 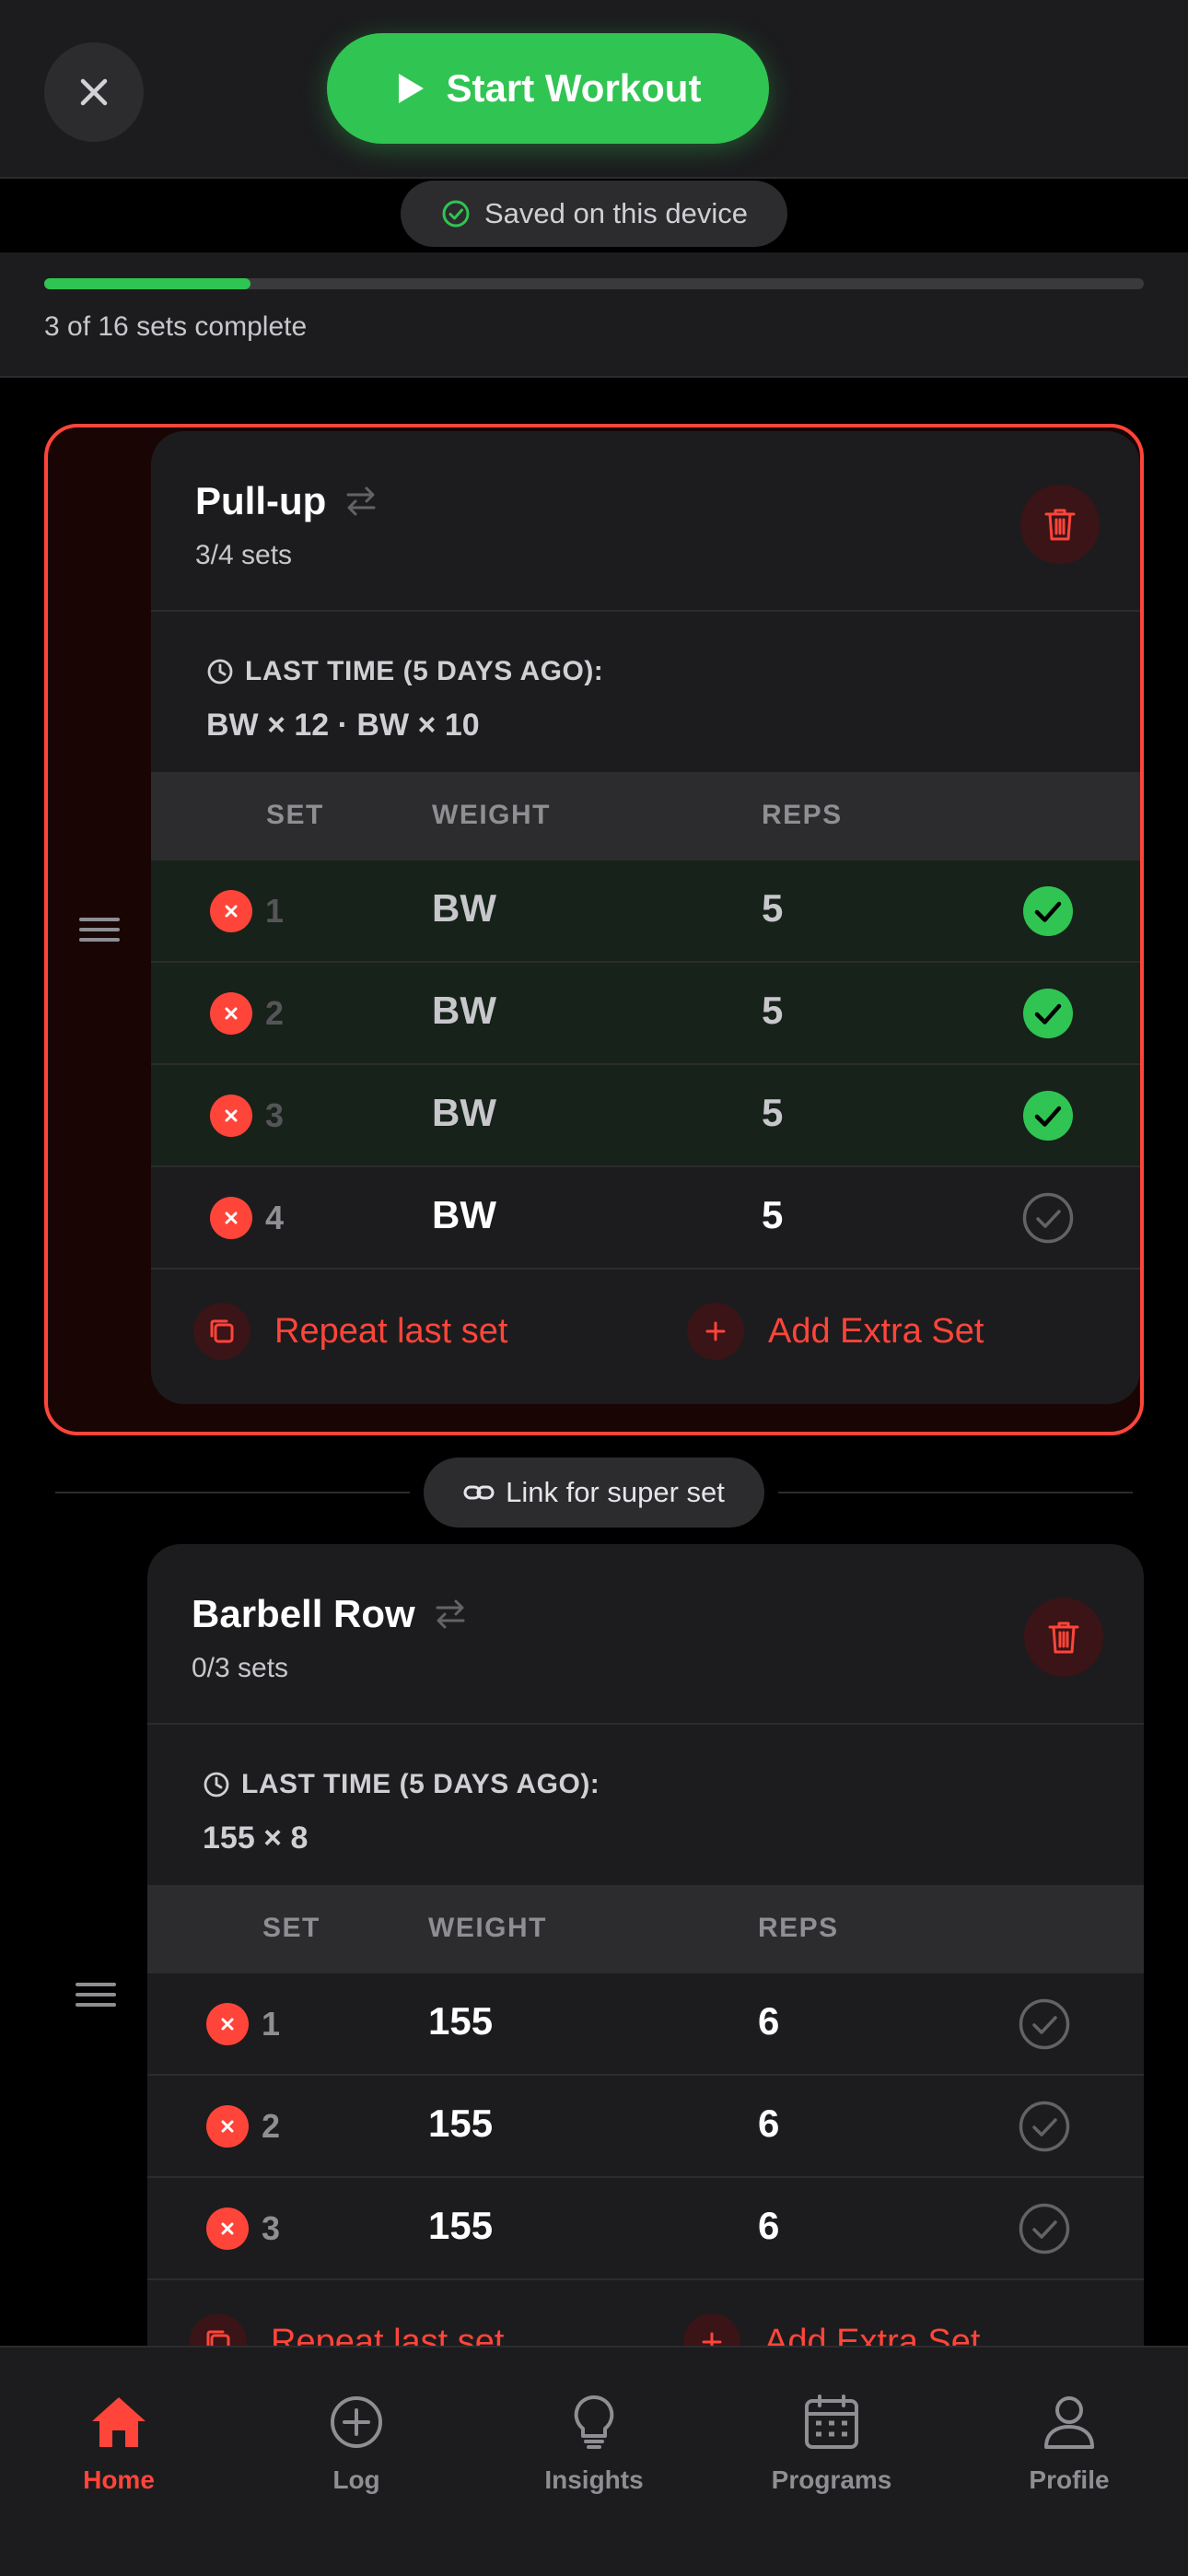 I want to click on sets-table-header: SET WEIGHT REPS, so click(x=645, y=1928).